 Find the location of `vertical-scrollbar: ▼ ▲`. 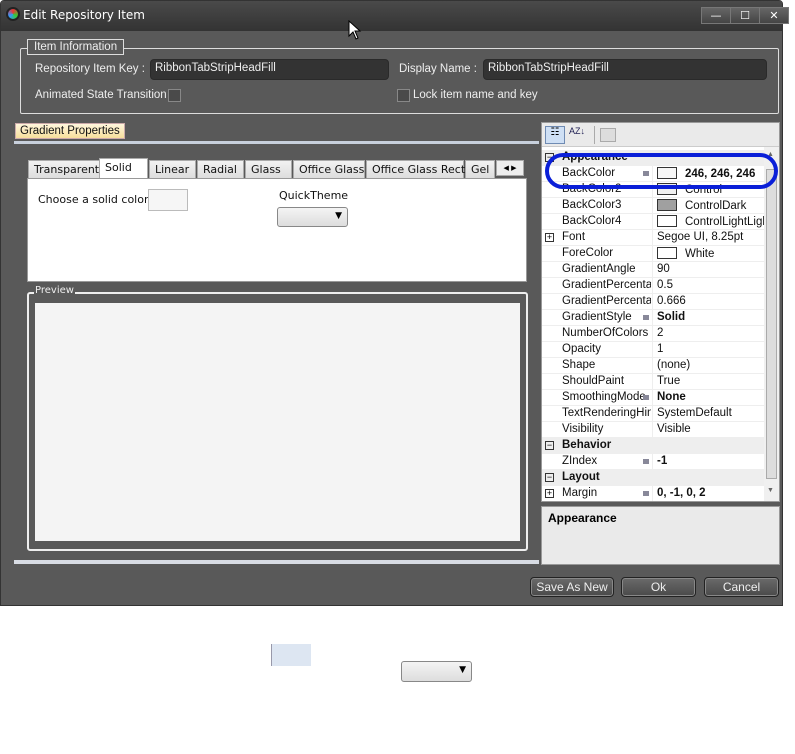

vertical-scrollbar: ▼ ▲ is located at coordinates (771, 324).